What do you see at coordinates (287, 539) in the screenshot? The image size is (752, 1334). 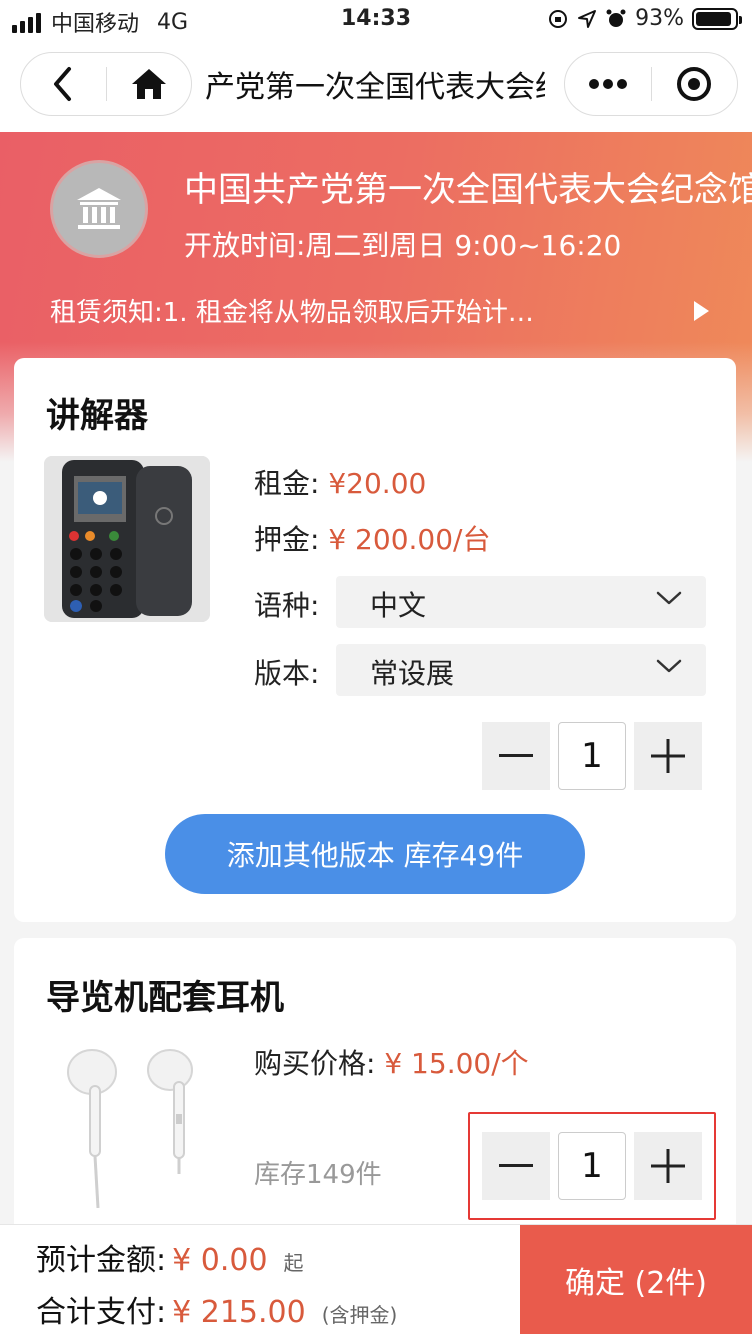 I see `deposit-label: 押金:` at bounding box center [287, 539].